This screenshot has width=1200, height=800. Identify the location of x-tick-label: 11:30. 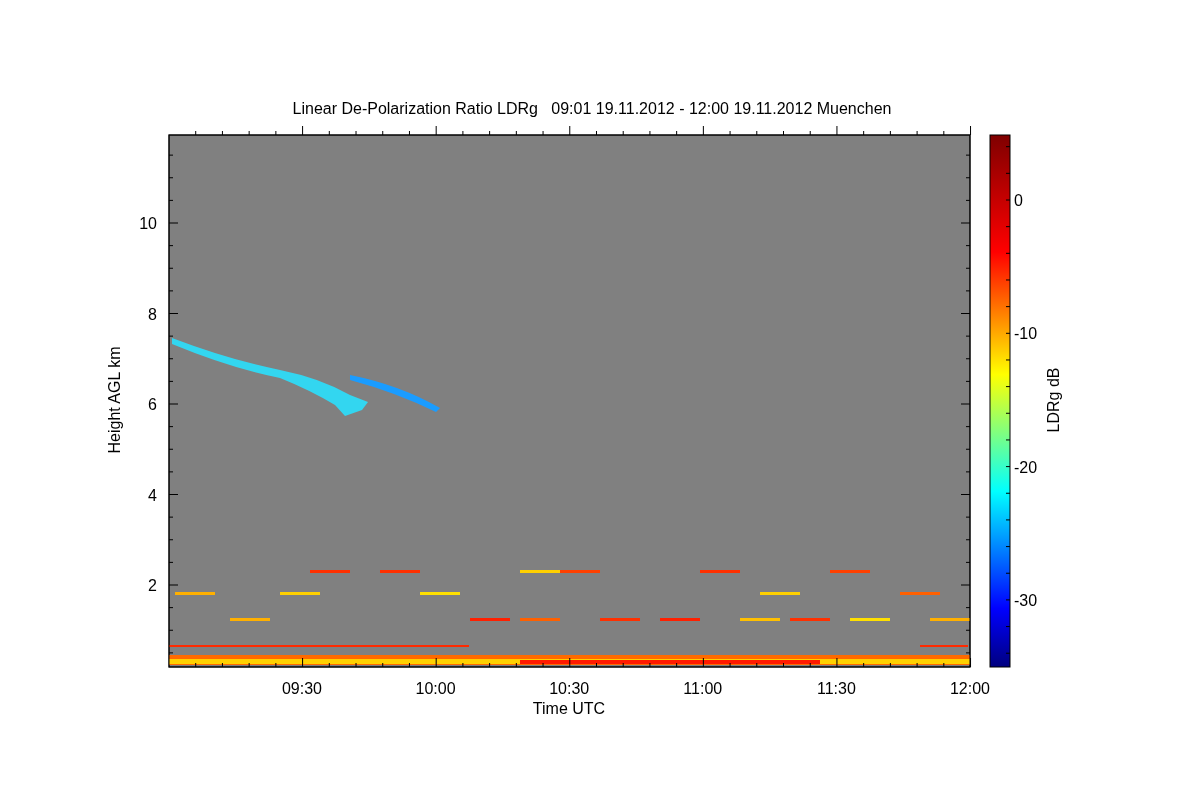
(836, 688).